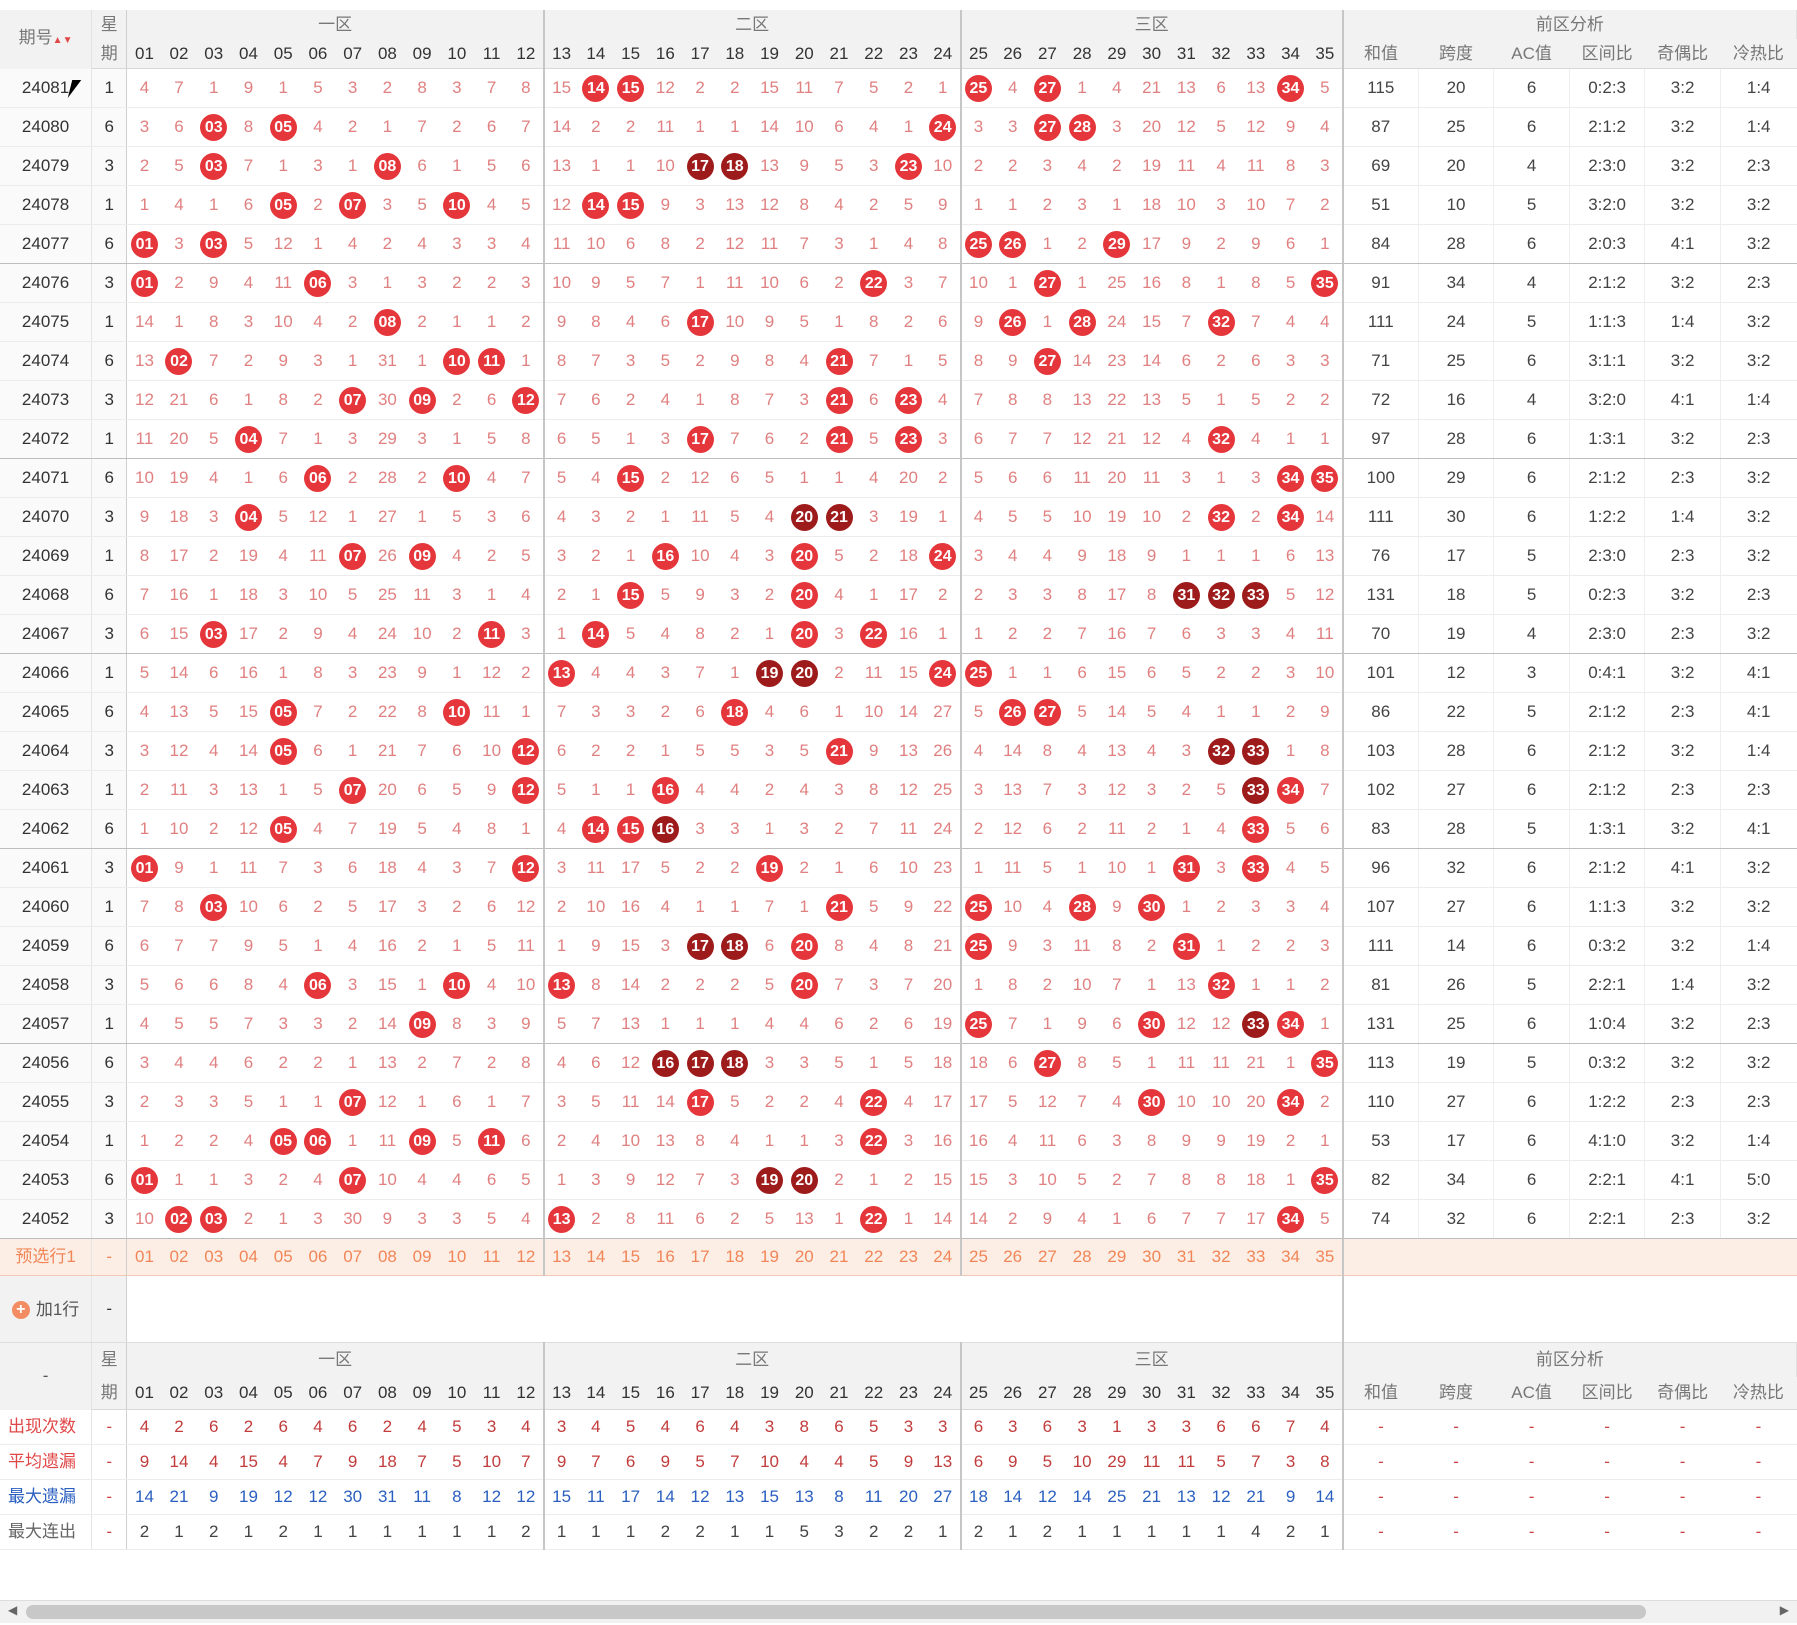  Describe the element at coordinates (1013, 244) in the screenshot. I see `drawn-ball: 26` at that location.